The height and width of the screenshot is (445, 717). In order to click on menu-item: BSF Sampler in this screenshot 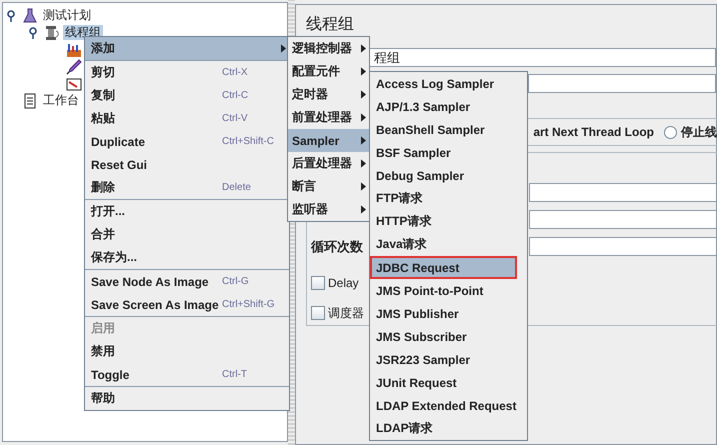, I will do `click(448, 152)`.